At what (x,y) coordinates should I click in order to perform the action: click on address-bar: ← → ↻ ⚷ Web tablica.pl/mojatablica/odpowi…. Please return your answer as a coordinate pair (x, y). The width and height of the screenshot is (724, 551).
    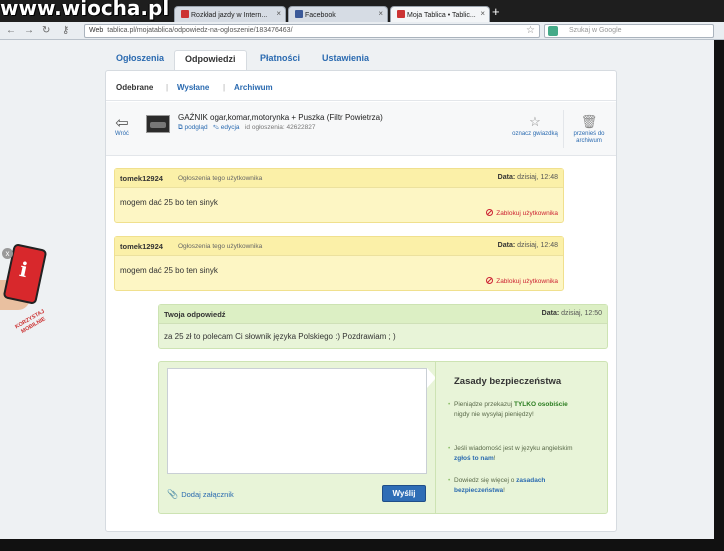
    Looking at the image, I should click on (362, 31).